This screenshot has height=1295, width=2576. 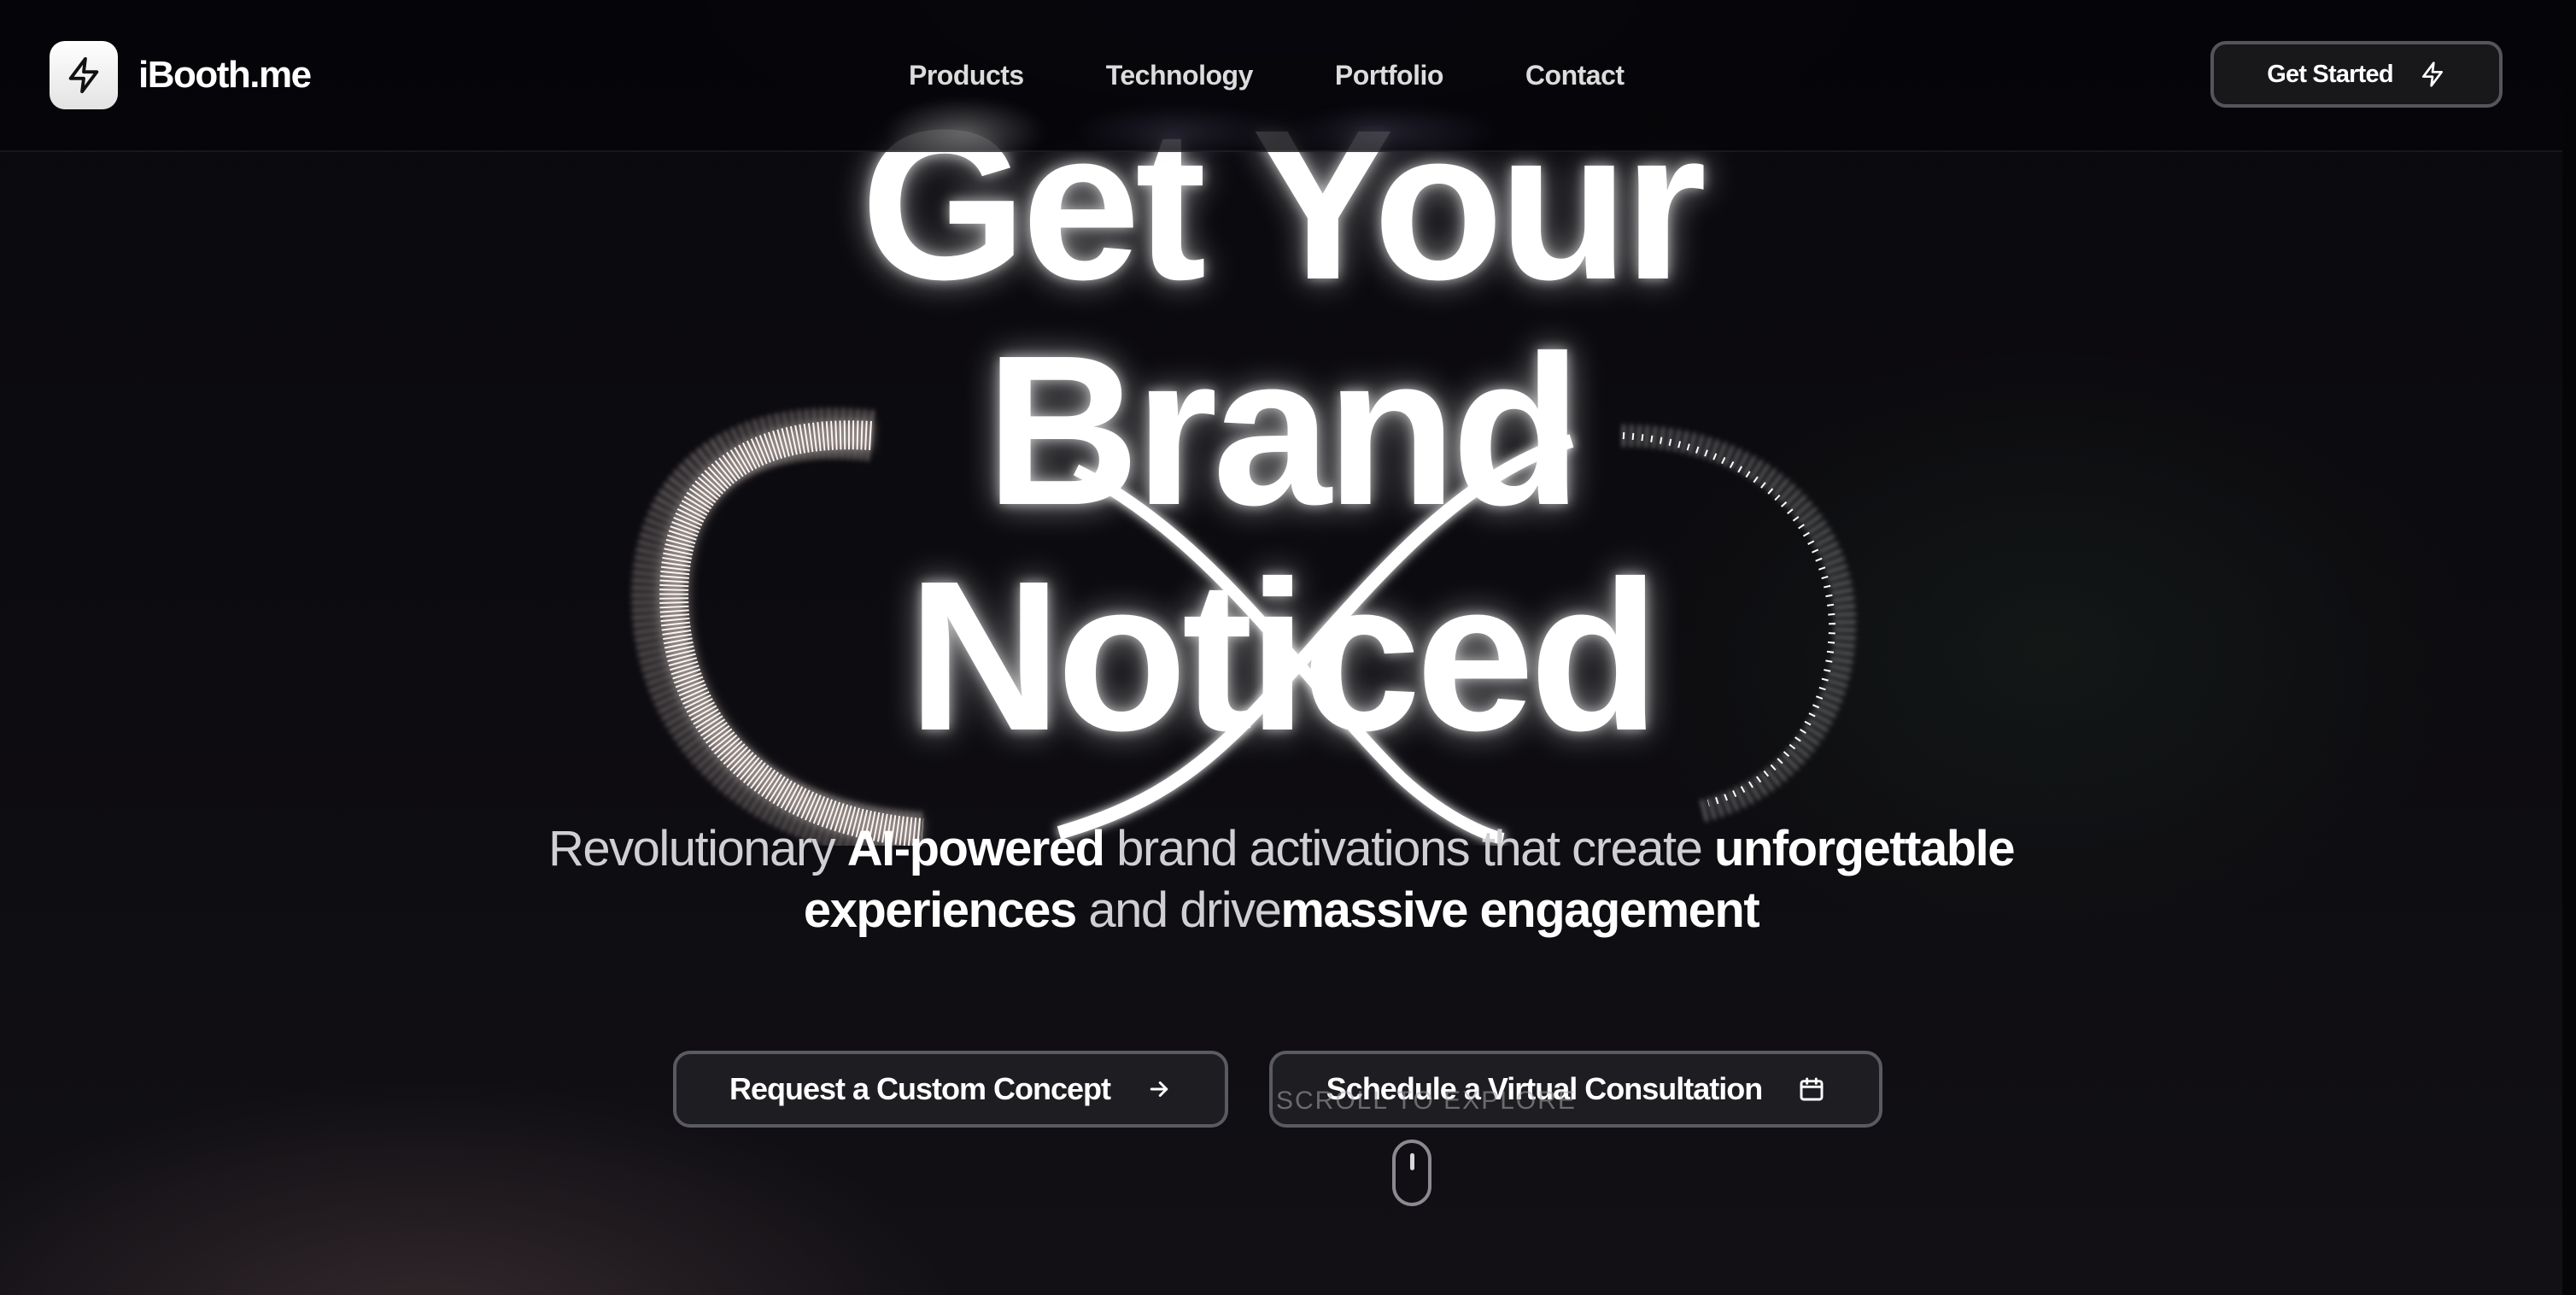 What do you see at coordinates (1575, 75) in the screenshot?
I see `nav-contact: Contact` at bounding box center [1575, 75].